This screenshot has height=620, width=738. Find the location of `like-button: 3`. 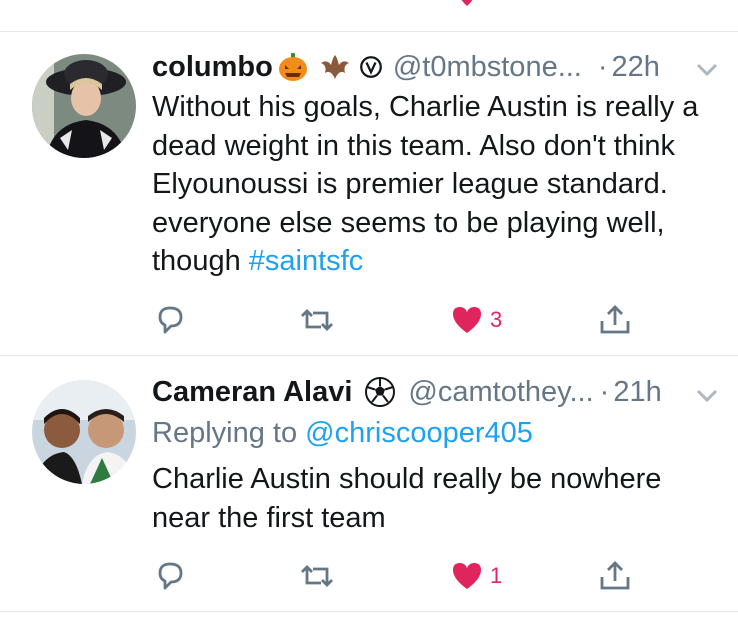

like-button: 3 is located at coordinates (476, 320).